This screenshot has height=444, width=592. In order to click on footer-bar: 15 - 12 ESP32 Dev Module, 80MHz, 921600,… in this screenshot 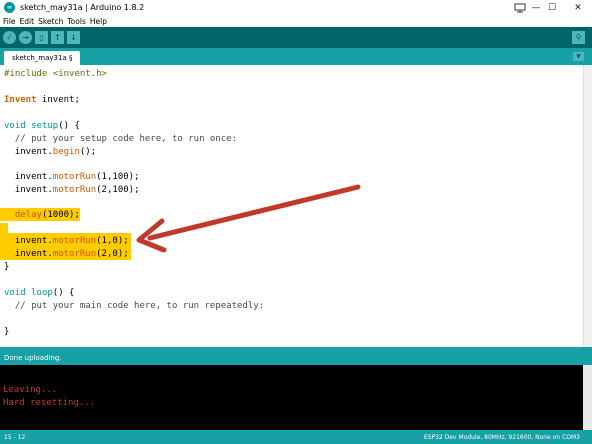, I will do `click(296, 437)`.